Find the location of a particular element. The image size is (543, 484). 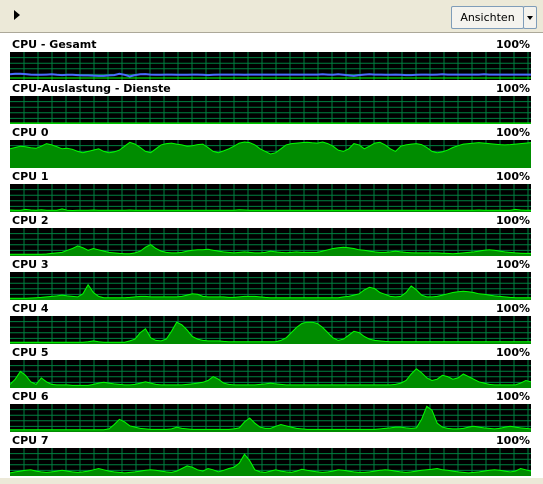

graph-title: CPU 5 is located at coordinates (30, 352).